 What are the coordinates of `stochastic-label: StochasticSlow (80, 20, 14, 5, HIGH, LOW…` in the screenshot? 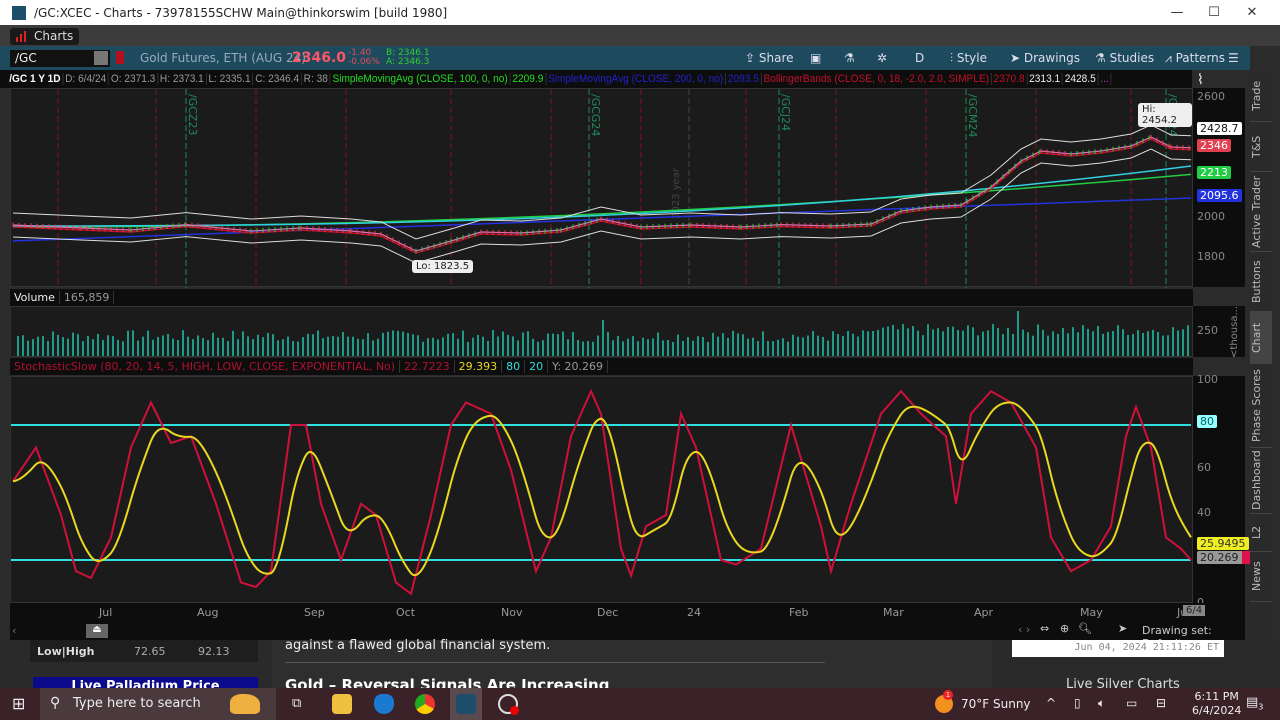 It's located at (205, 366).